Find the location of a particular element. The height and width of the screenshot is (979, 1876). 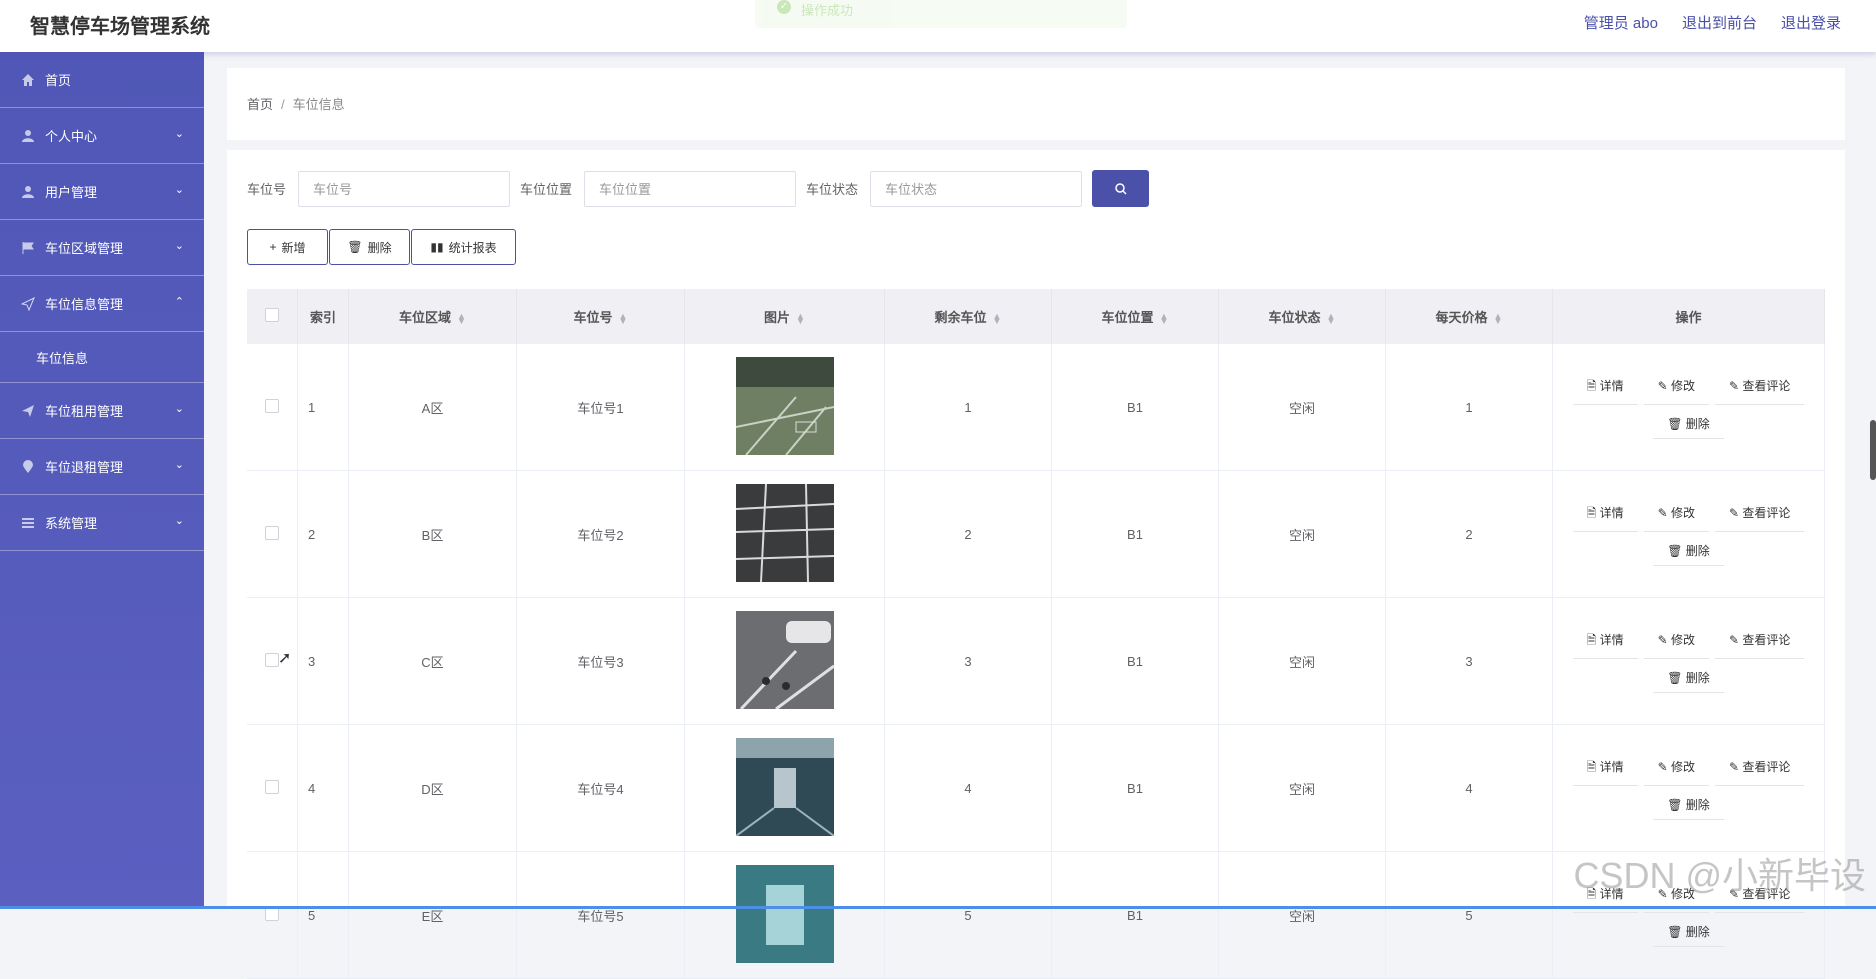

space-no-input: 车位号 is located at coordinates (404, 188).